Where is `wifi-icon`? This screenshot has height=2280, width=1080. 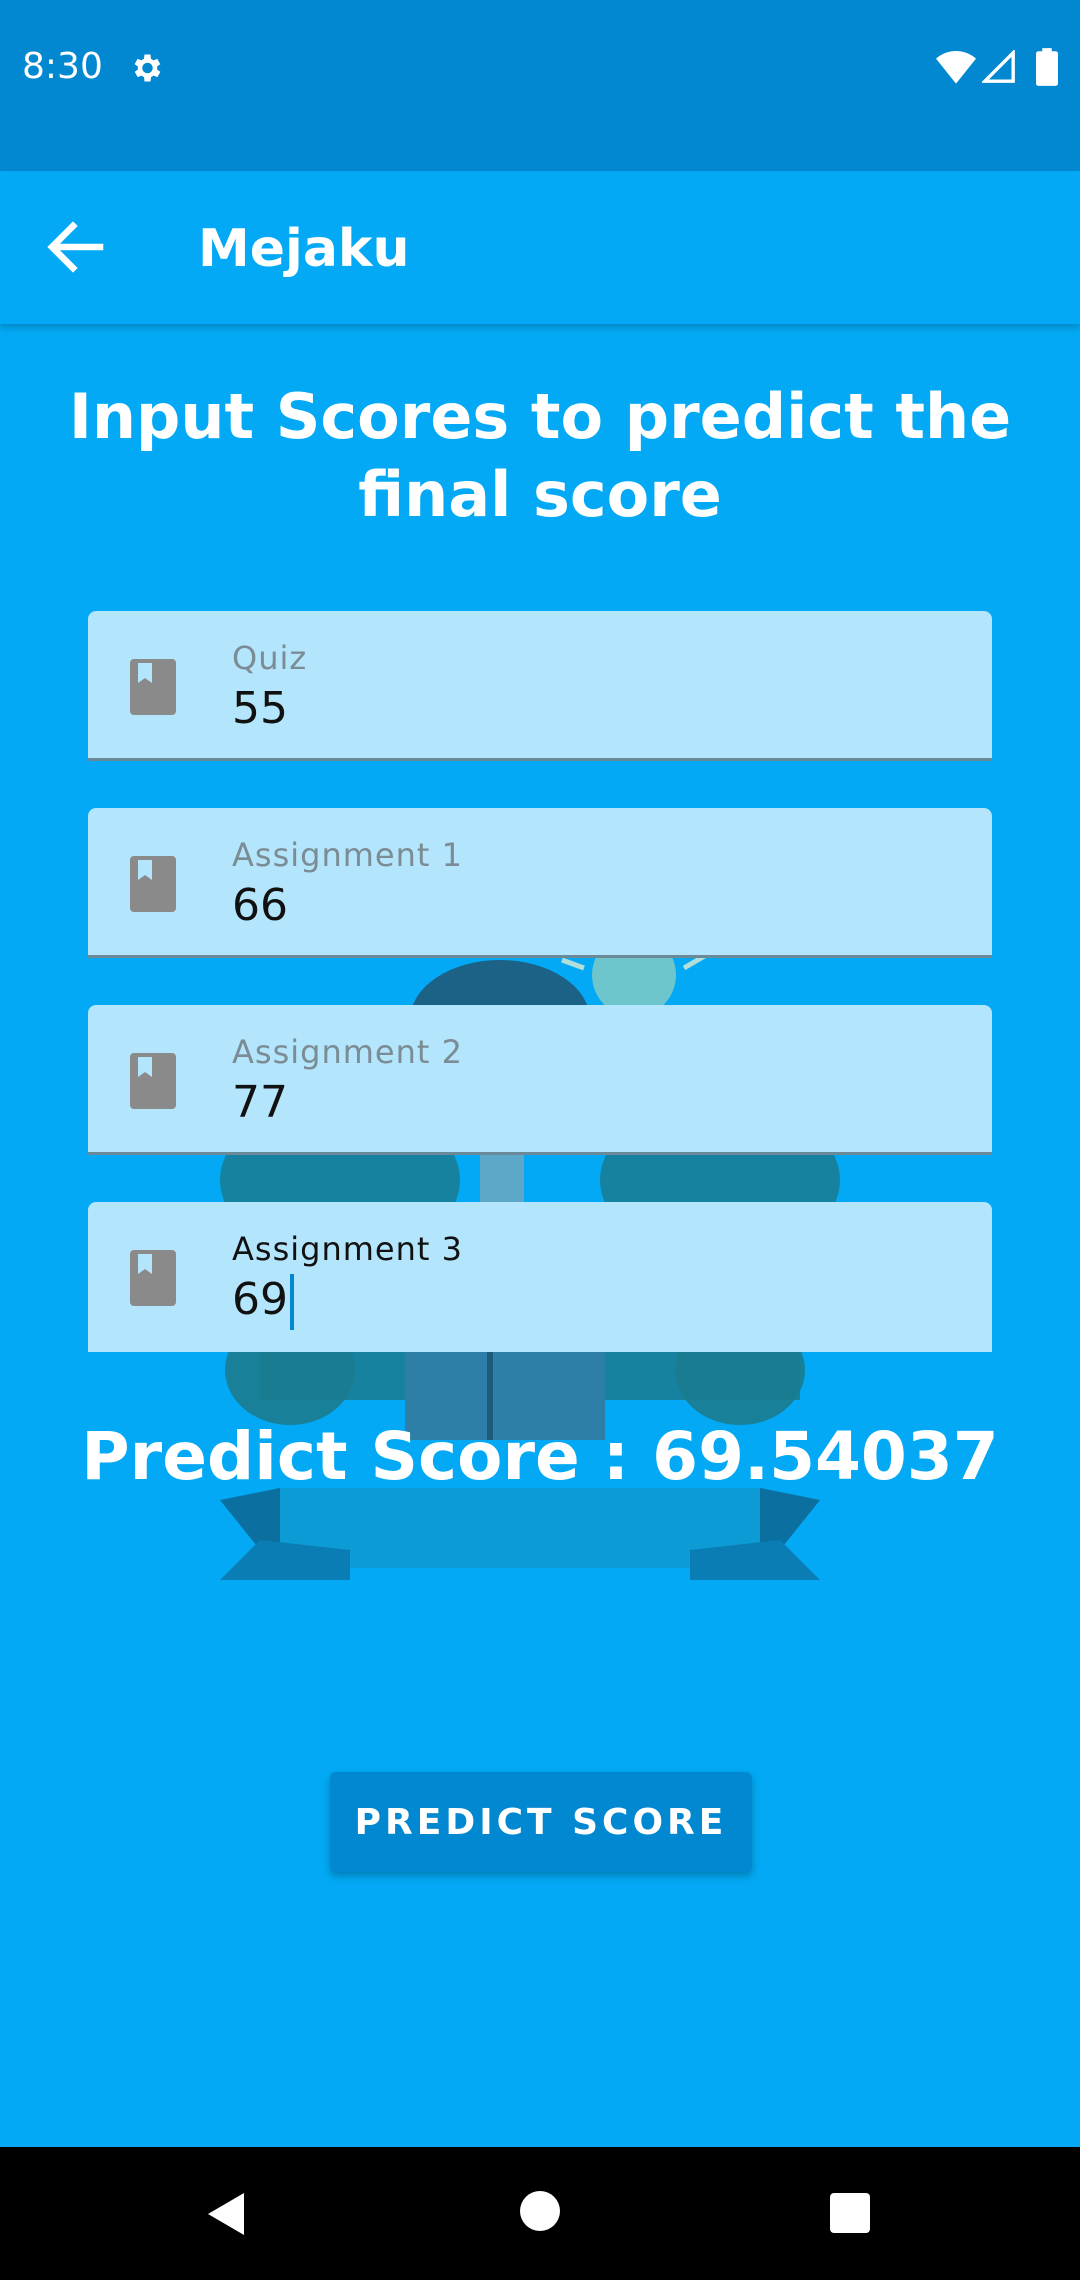 wifi-icon is located at coordinates (956, 67).